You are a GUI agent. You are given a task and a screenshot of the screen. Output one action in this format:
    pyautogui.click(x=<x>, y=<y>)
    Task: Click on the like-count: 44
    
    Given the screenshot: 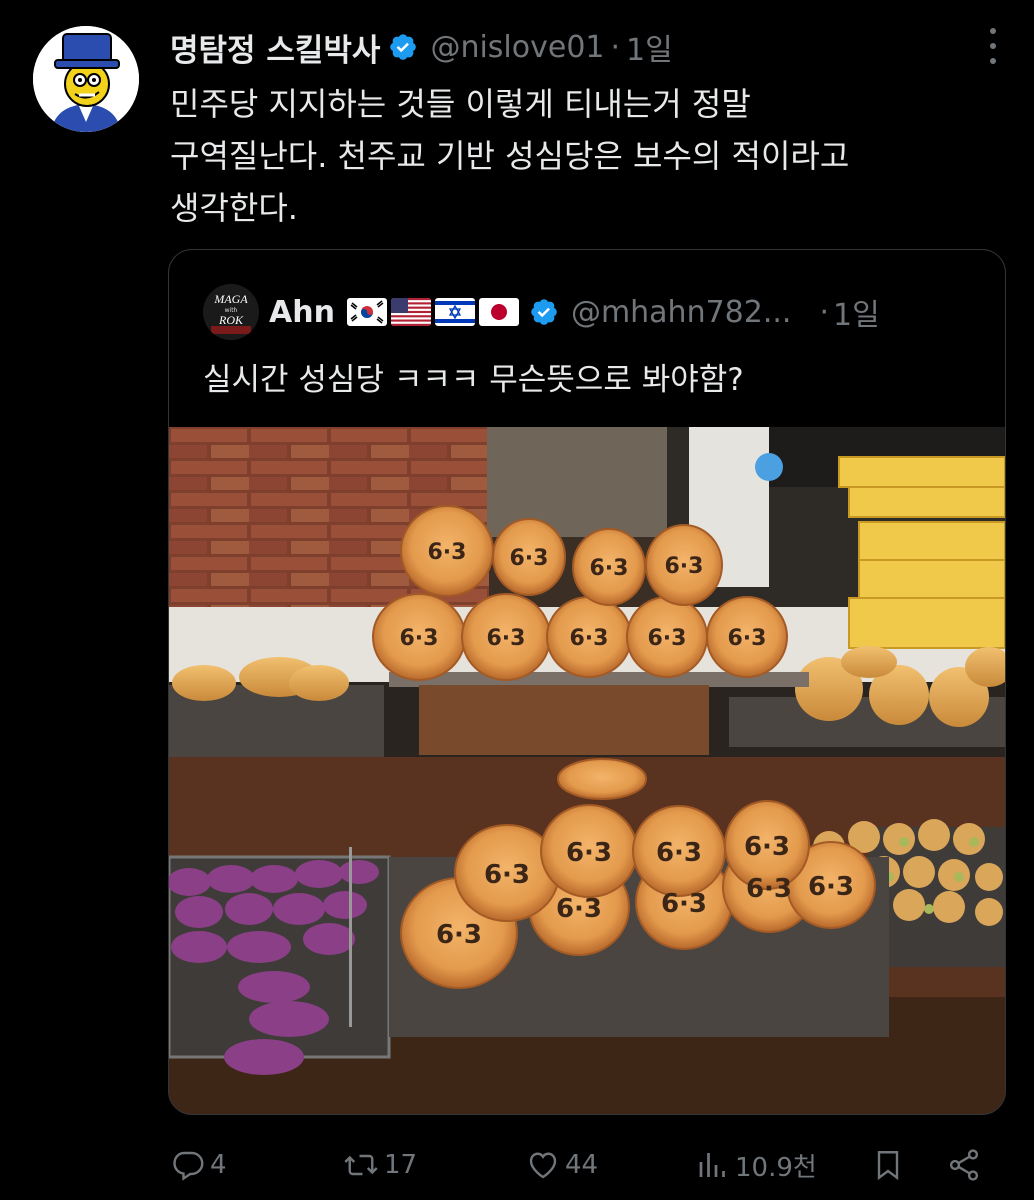 What is the action you would take?
    pyautogui.click(x=582, y=1165)
    